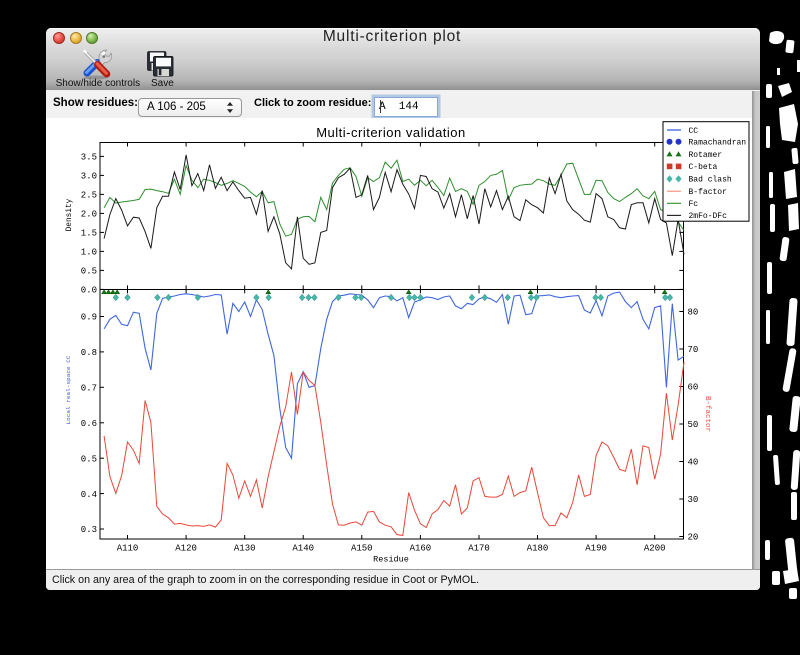  Describe the element at coordinates (89, 158) in the screenshot. I see `svg-text: 3.5` at that location.